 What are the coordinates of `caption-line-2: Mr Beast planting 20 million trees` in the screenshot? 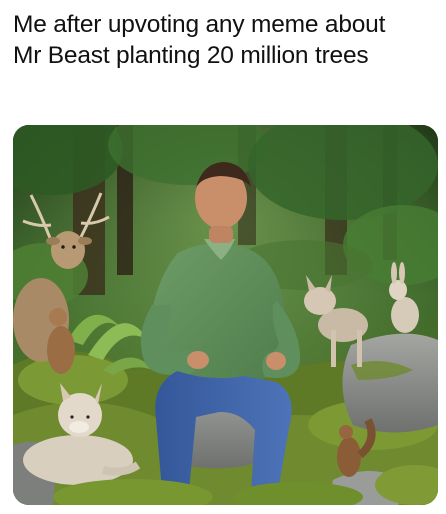 It's located at (191, 55).